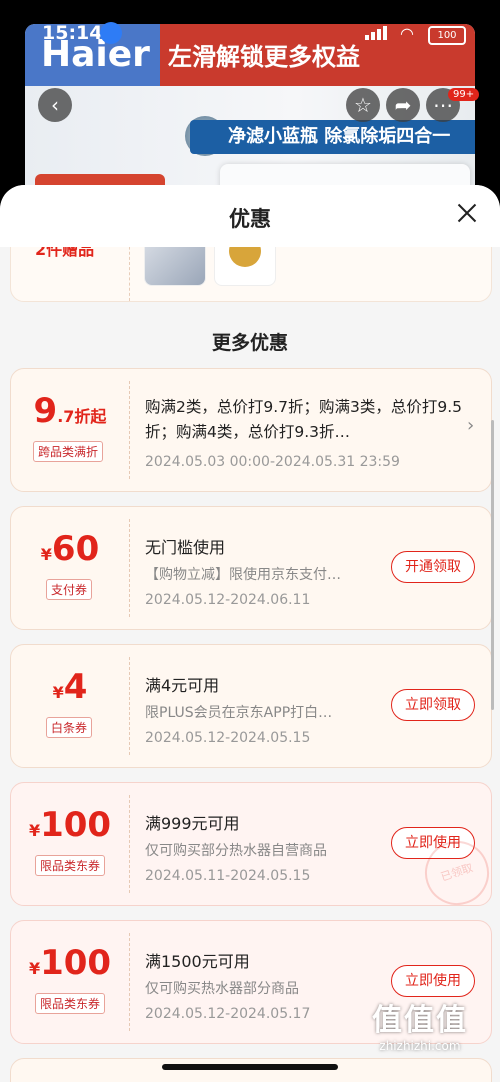 Image resolution: width=500 pixels, height=1082 pixels. Describe the element at coordinates (69, 727) in the screenshot. I see `coupon-type-badge: 白条券` at that location.